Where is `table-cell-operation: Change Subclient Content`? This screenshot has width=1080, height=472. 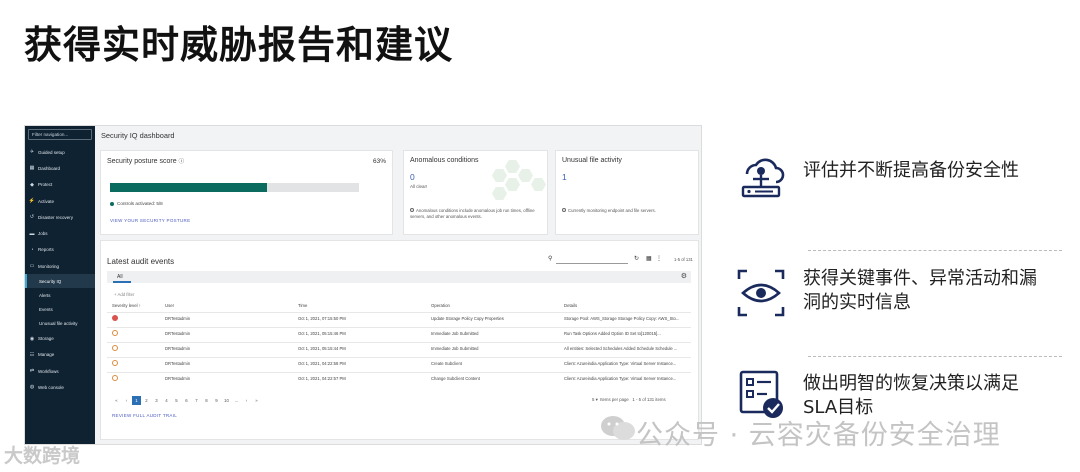
table-cell-operation: Change Subclient Content is located at coordinates (455, 378).